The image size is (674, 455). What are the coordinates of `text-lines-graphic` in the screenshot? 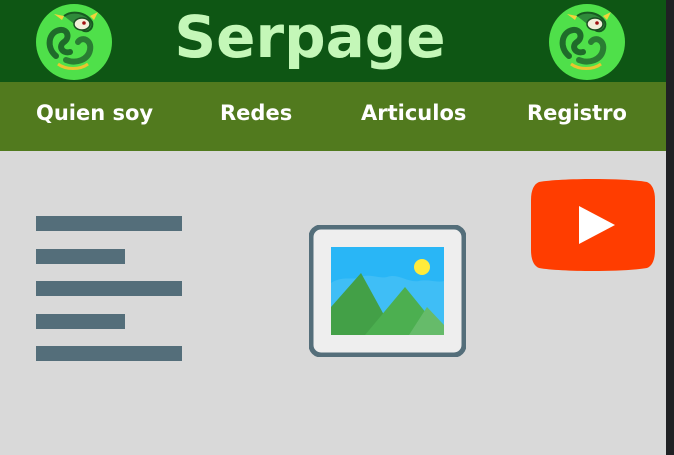 It's located at (109, 288).